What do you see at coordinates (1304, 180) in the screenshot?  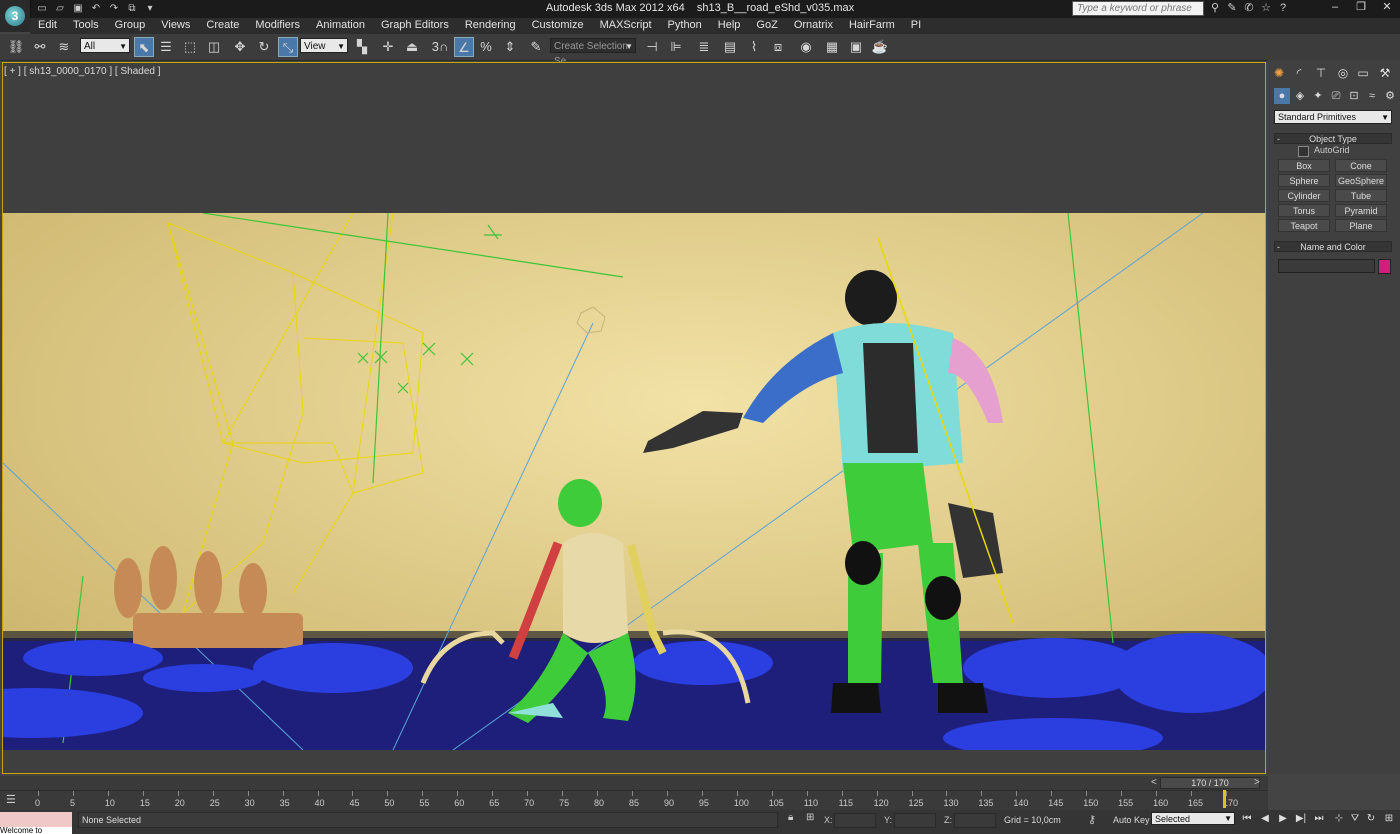 I see `sphere-button: Sphere` at bounding box center [1304, 180].